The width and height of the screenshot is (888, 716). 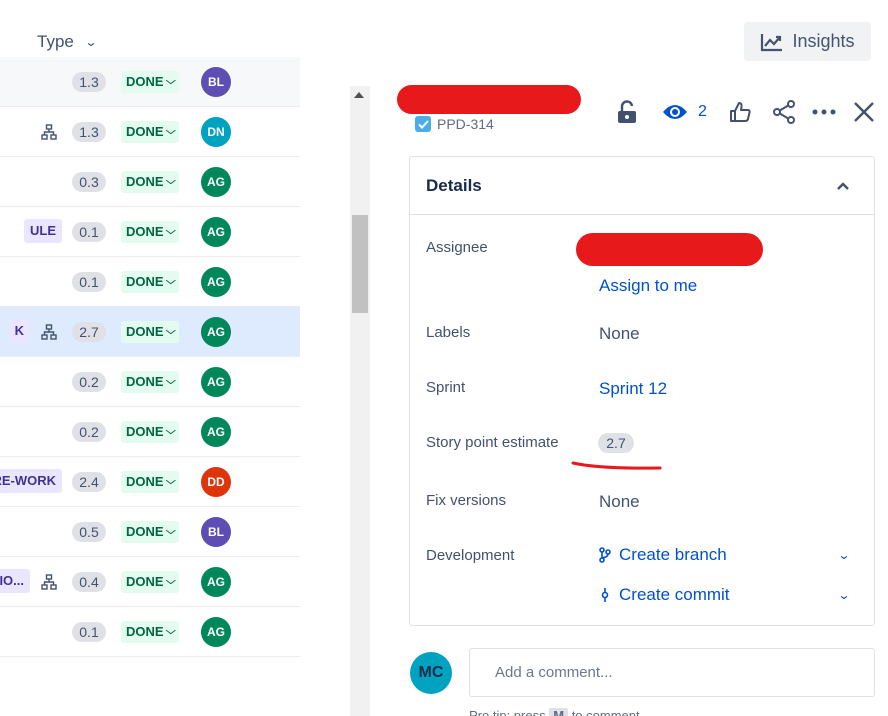 I want to click on watch-count: 2, so click(x=702, y=111).